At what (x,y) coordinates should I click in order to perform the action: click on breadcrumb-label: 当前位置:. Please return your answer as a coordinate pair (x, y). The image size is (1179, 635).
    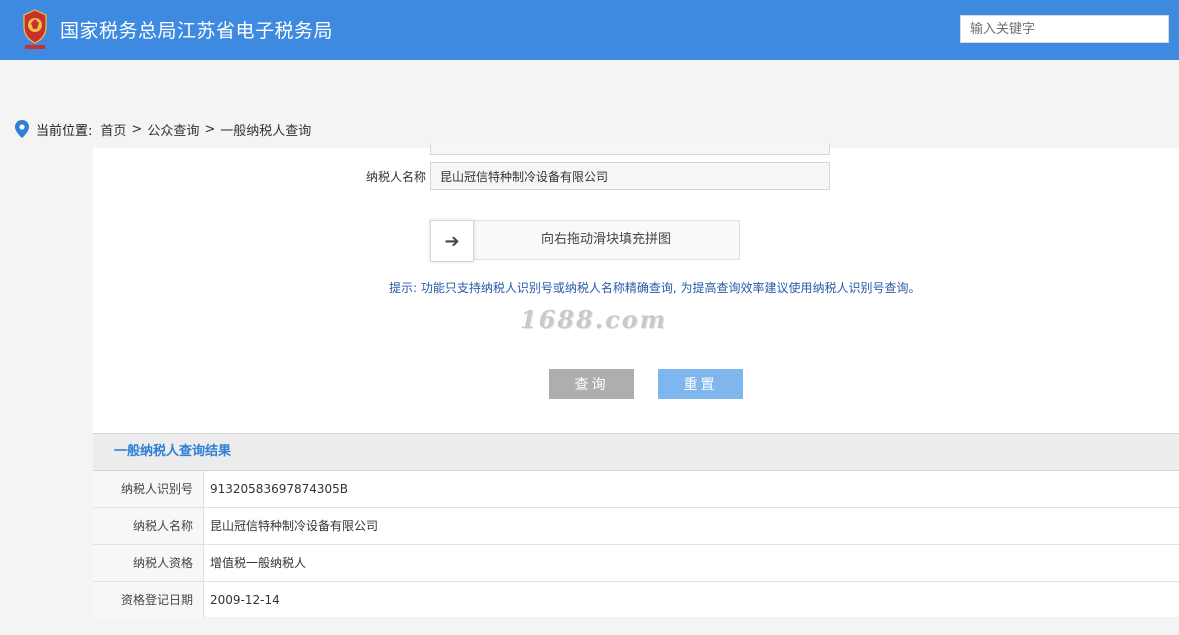
    Looking at the image, I should click on (64, 131).